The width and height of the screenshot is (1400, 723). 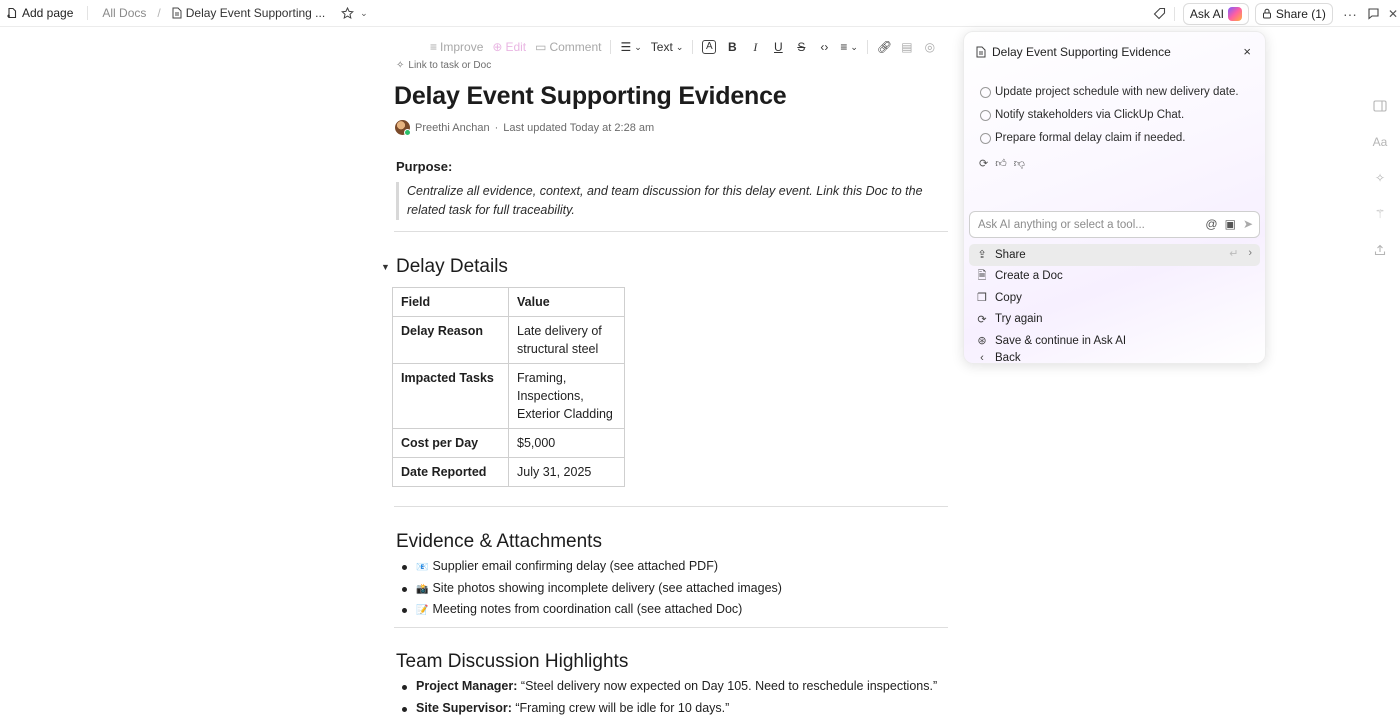 What do you see at coordinates (626, 47) in the screenshot?
I see `list-icon: ☰` at bounding box center [626, 47].